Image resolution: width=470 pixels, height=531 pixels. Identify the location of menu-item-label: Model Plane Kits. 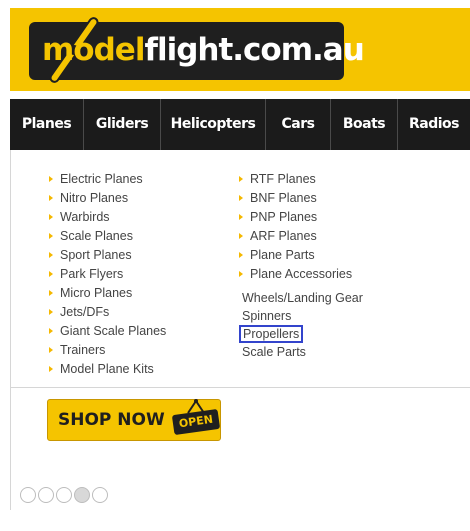
(107, 369).